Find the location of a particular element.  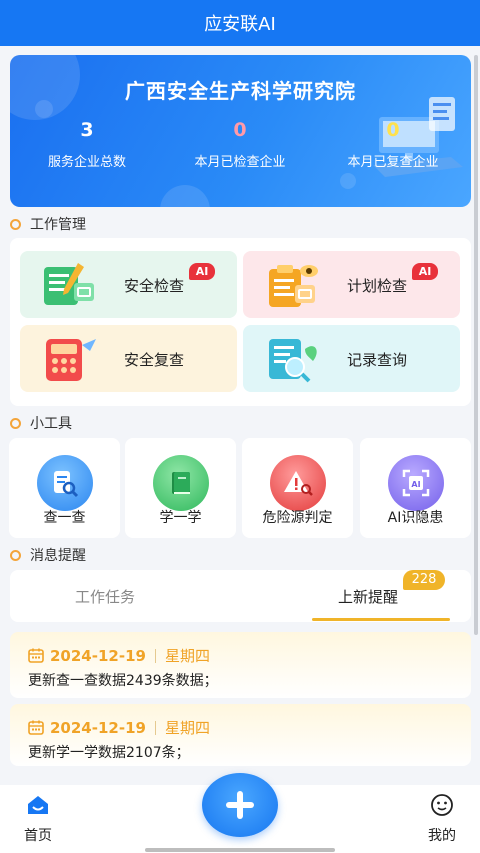

checklist-pencil-icon is located at coordinates (69, 284).